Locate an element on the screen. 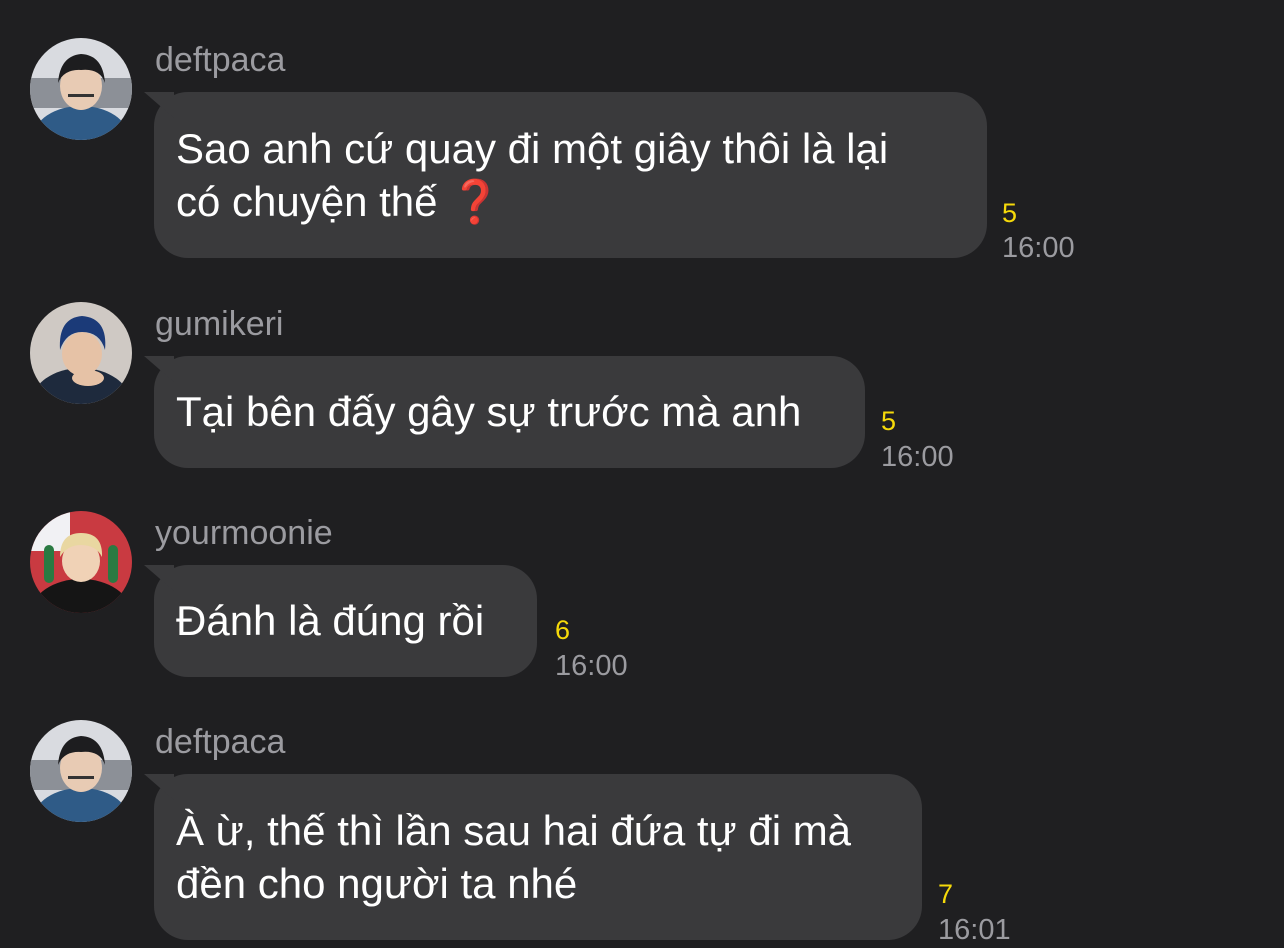 This screenshot has width=1284, height=948. avatar-gumikeri-icon is located at coordinates (81, 353).